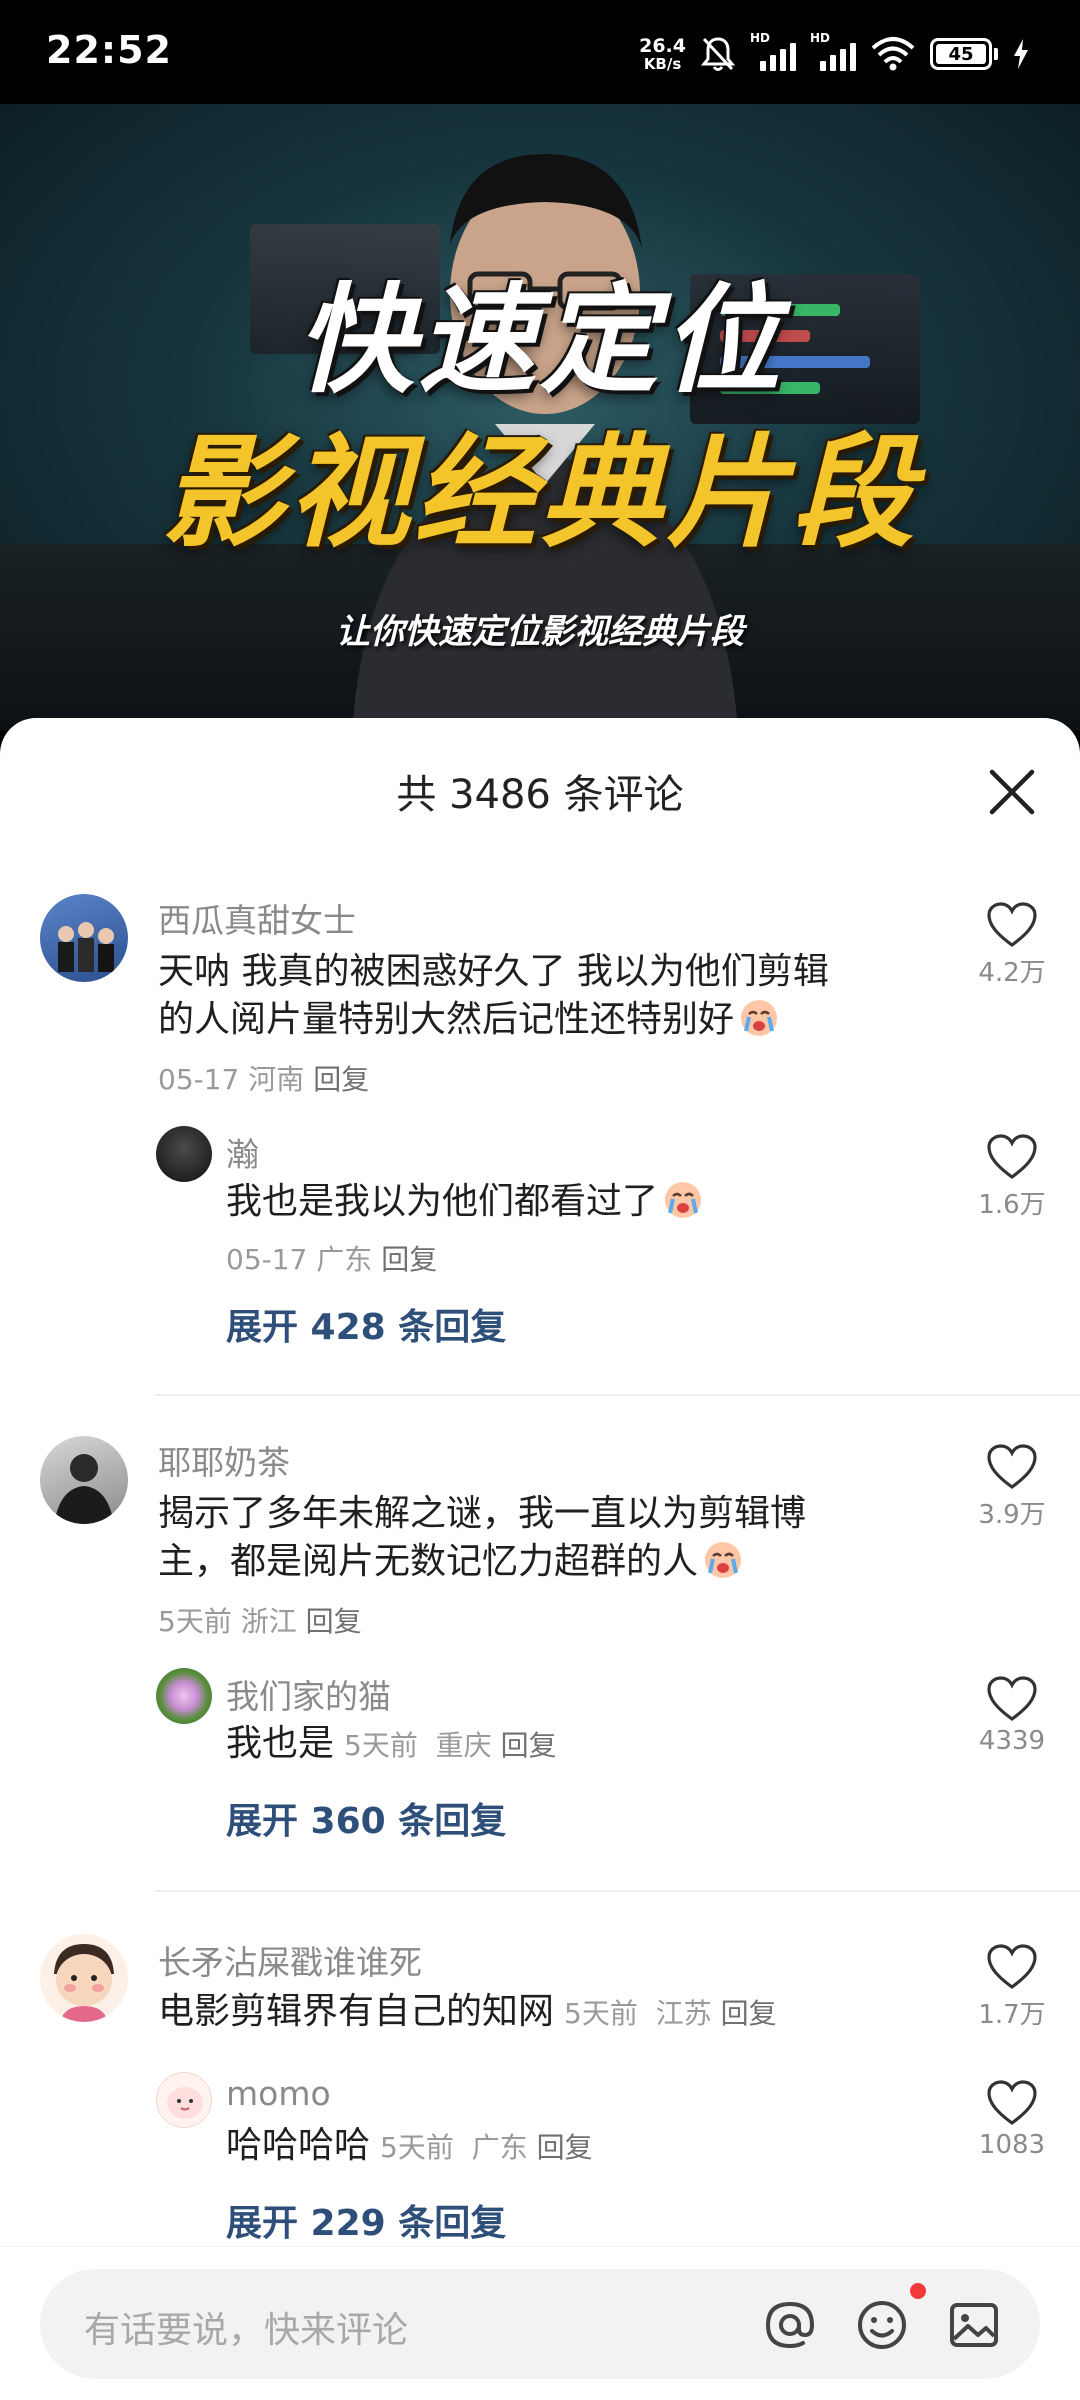 This screenshot has height=2400, width=1080. Describe the element at coordinates (224, 1460) in the screenshot. I see `comment-username: 耶耶奶茶` at that location.